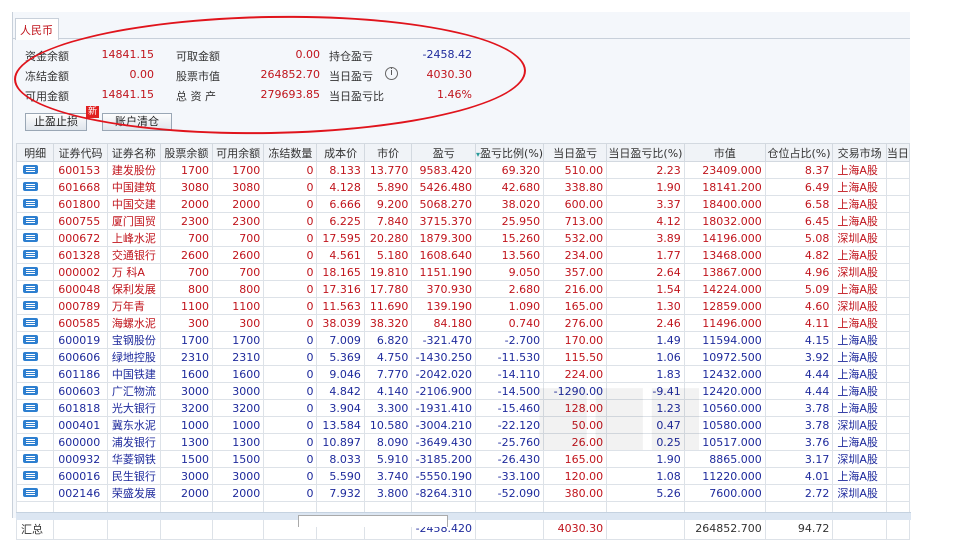  What do you see at coordinates (238, 391) in the screenshot?
I see `cell: 3000` at bounding box center [238, 391].